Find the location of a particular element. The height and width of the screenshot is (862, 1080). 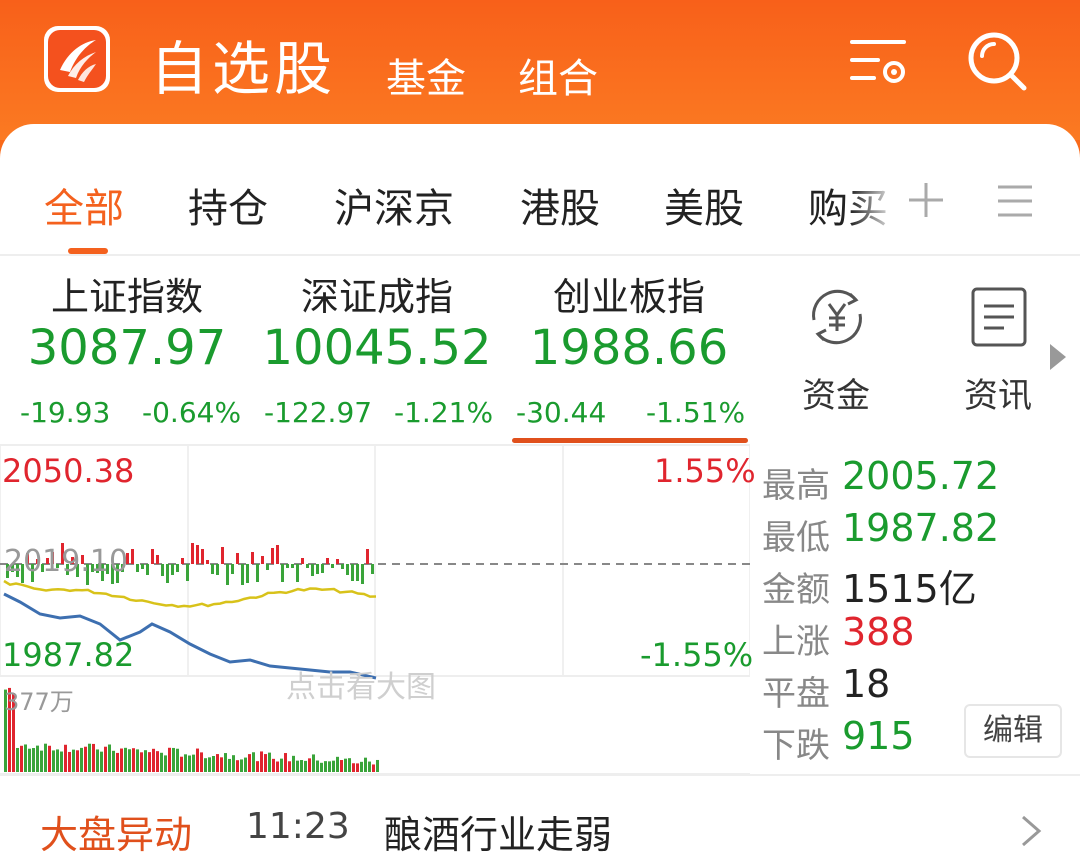

news-info-label: 资讯 is located at coordinates (998, 392).